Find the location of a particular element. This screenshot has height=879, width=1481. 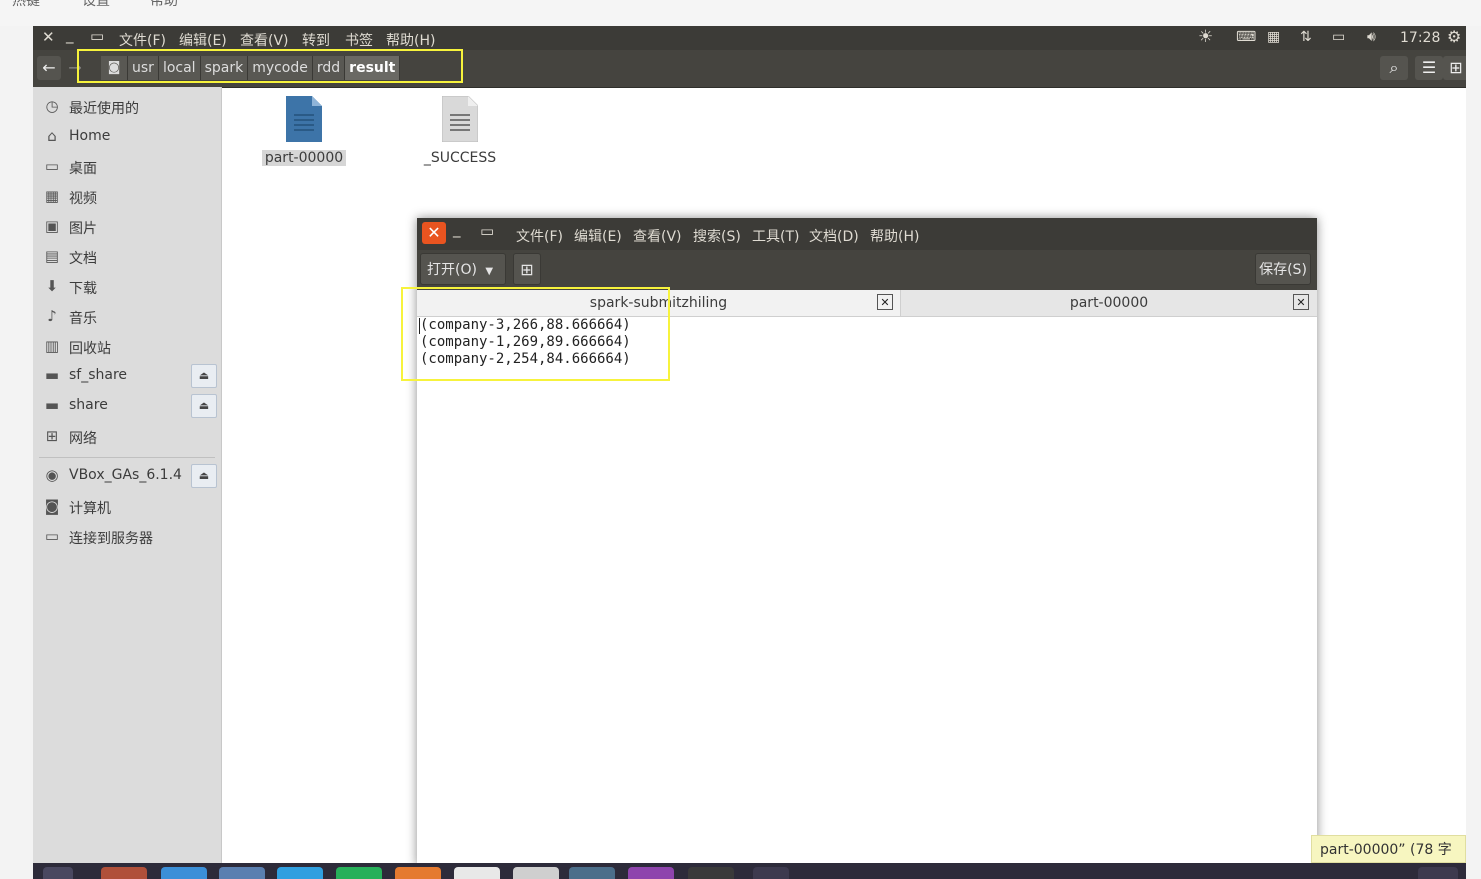

sidebar-item-downloads: ⬇ 下载 is located at coordinates (127, 288).